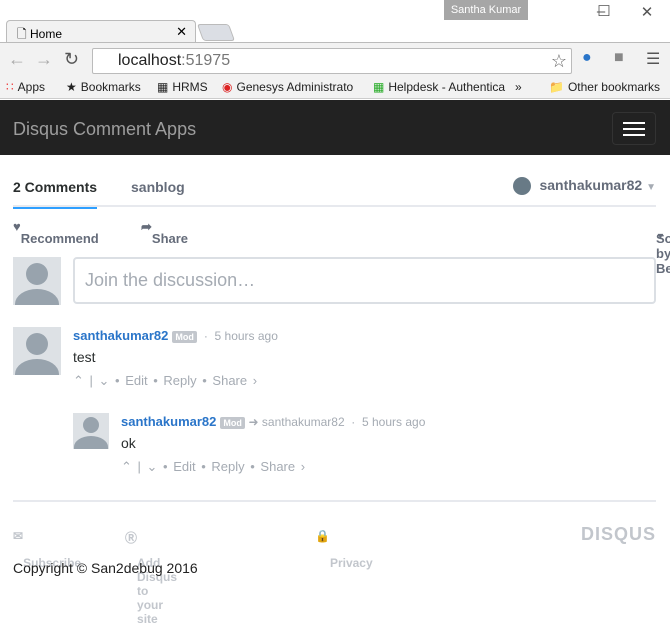 The height and width of the screenshot is (626, 670). I want to click on bookmark-star-icon: ☆, so click(559, 61).